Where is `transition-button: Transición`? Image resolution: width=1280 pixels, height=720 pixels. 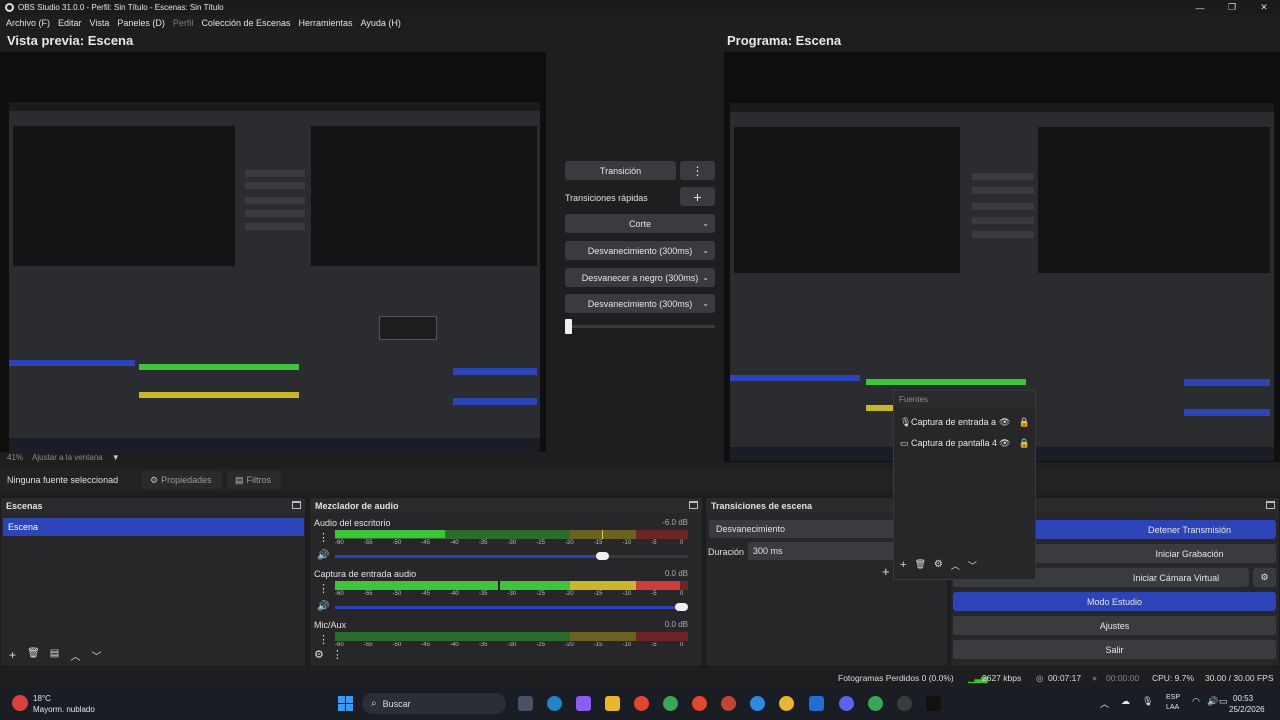
transition-button: Transición is located at coordinates (620, 170).